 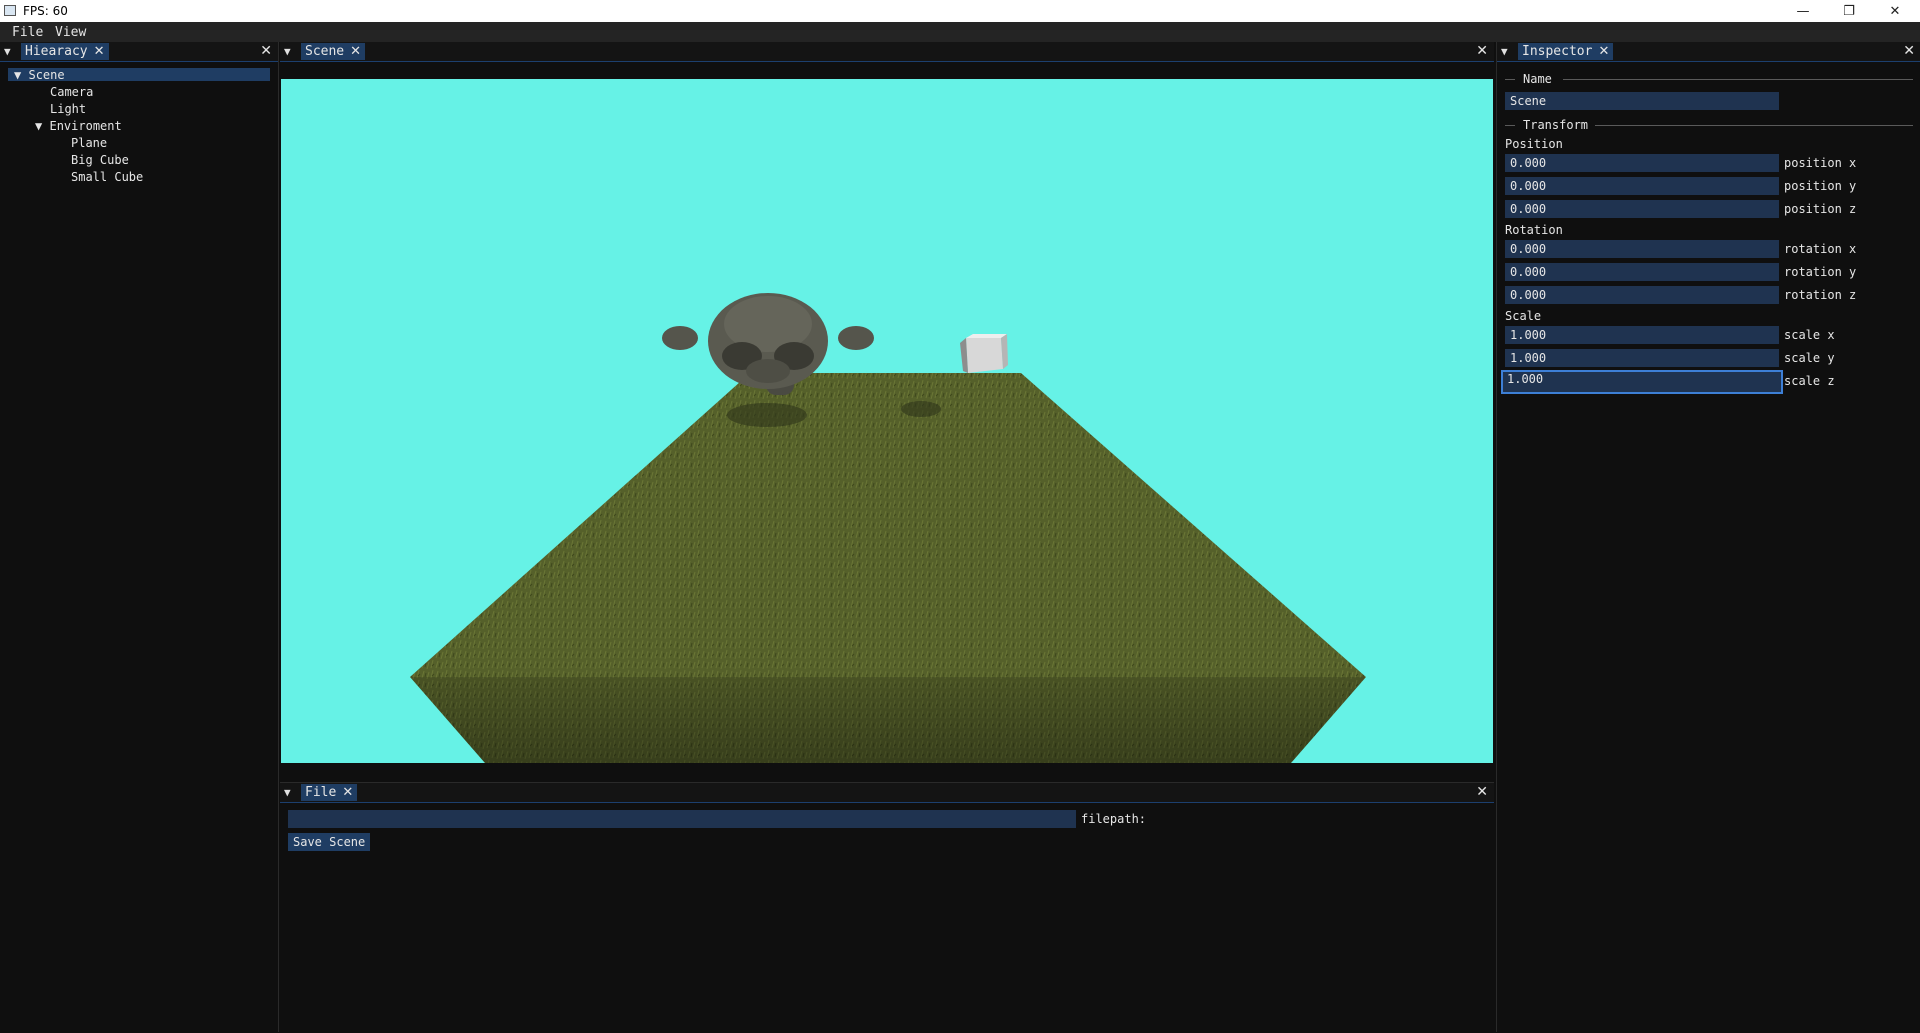 I want to click on inspector-tabbar: ▼ Inspector ✕ ✕, so click(x=1708, y=52).